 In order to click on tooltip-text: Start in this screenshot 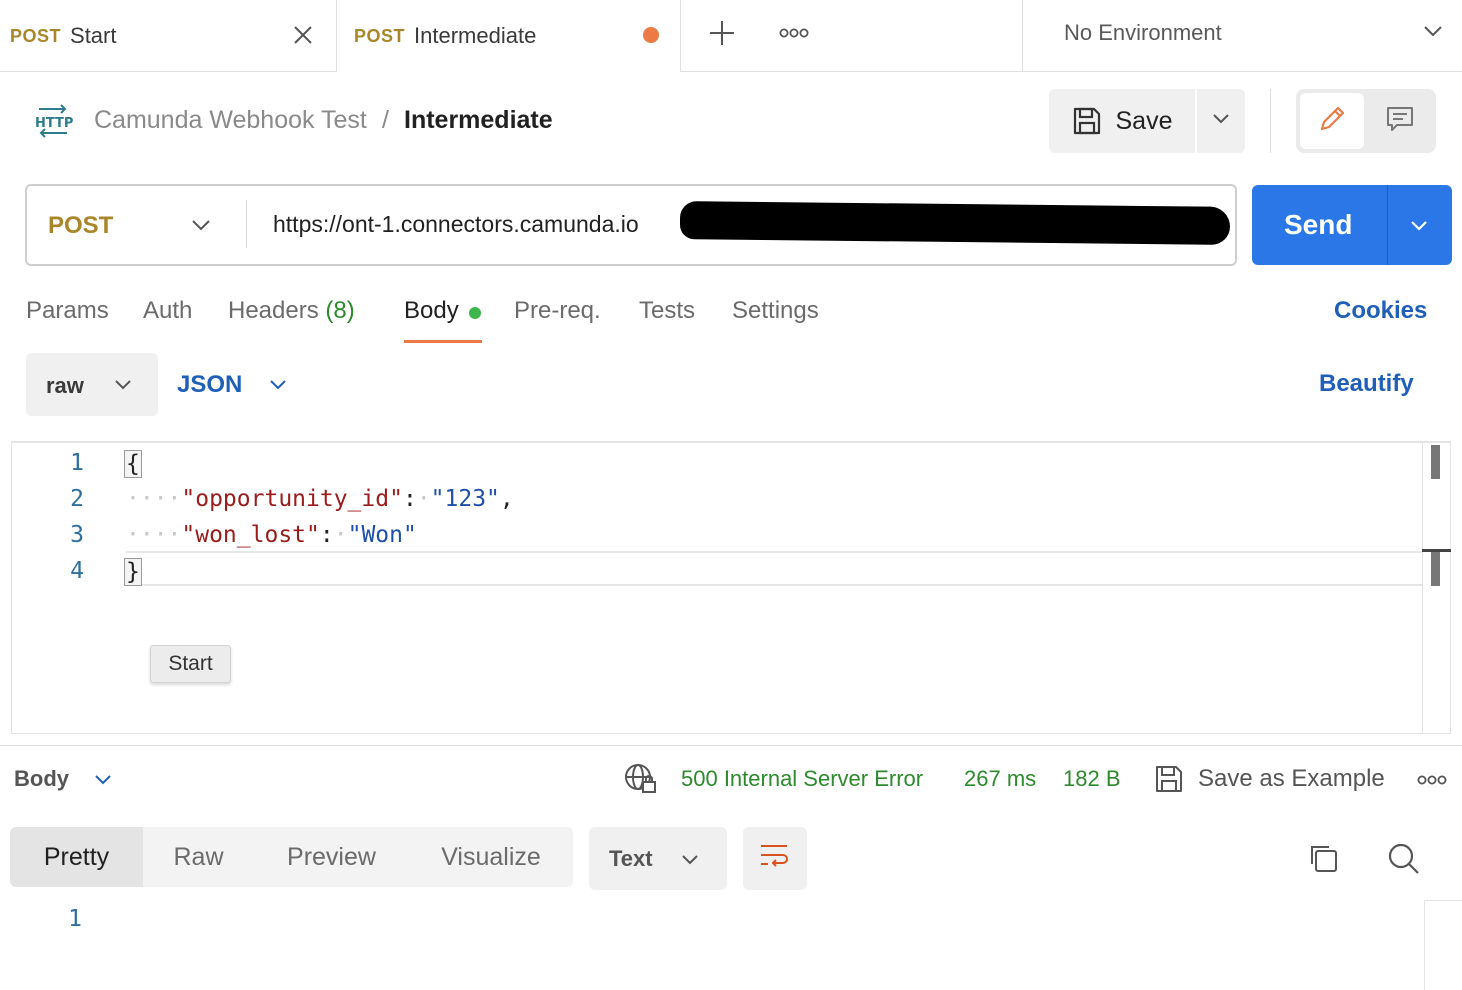, I will do `click(190, 663)`.